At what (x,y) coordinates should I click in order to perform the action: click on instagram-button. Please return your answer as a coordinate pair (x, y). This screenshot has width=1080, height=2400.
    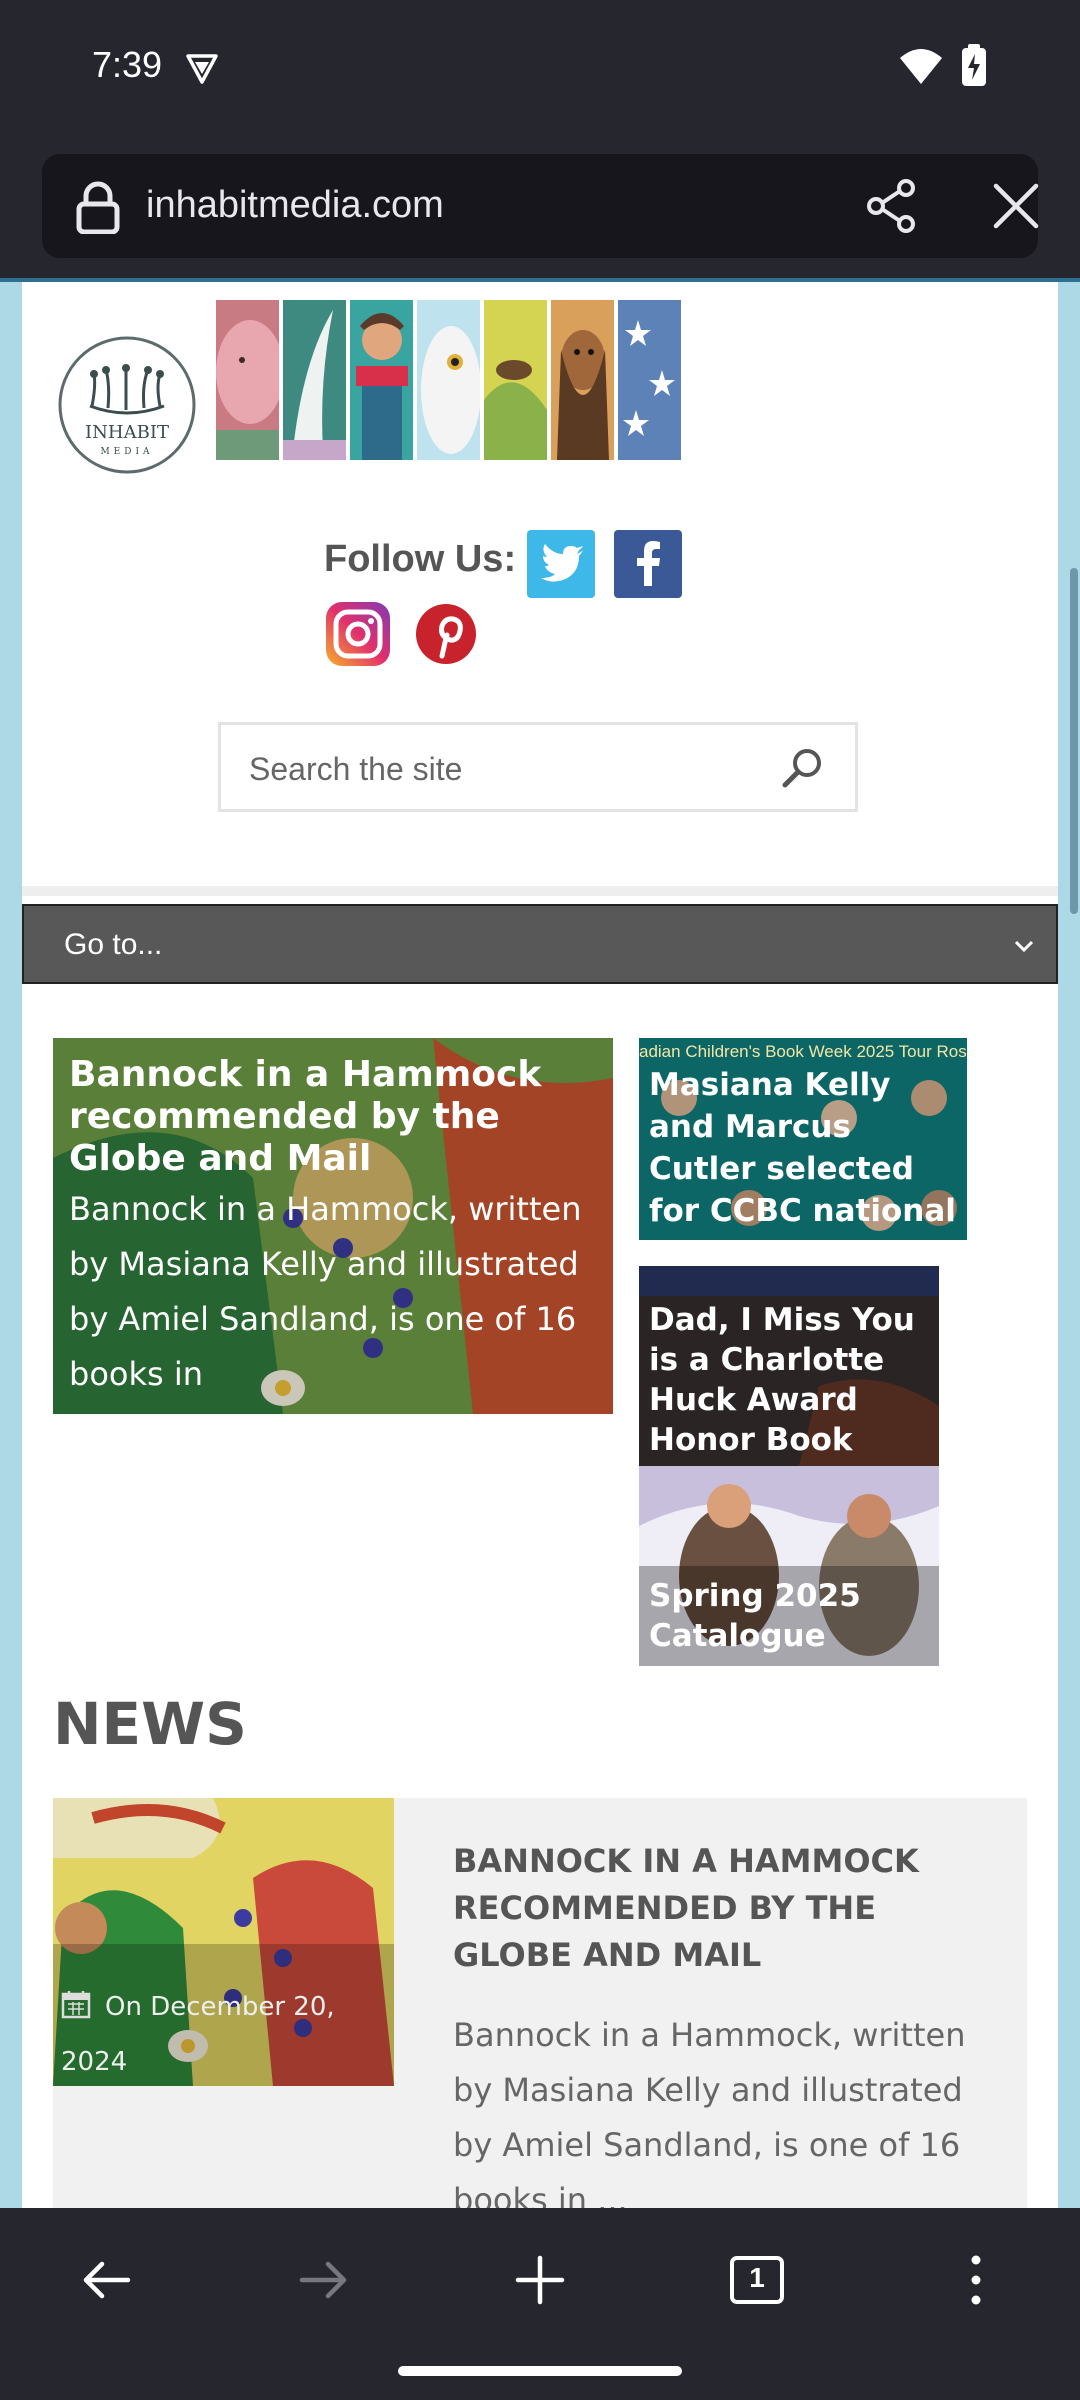
    Looking at the image, I should click on (358, 634).